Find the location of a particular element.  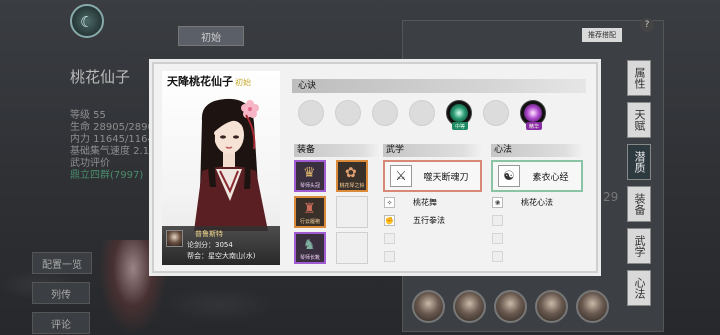

martial-skill-name: 桃花舞 is located at coordinates (425, 202).